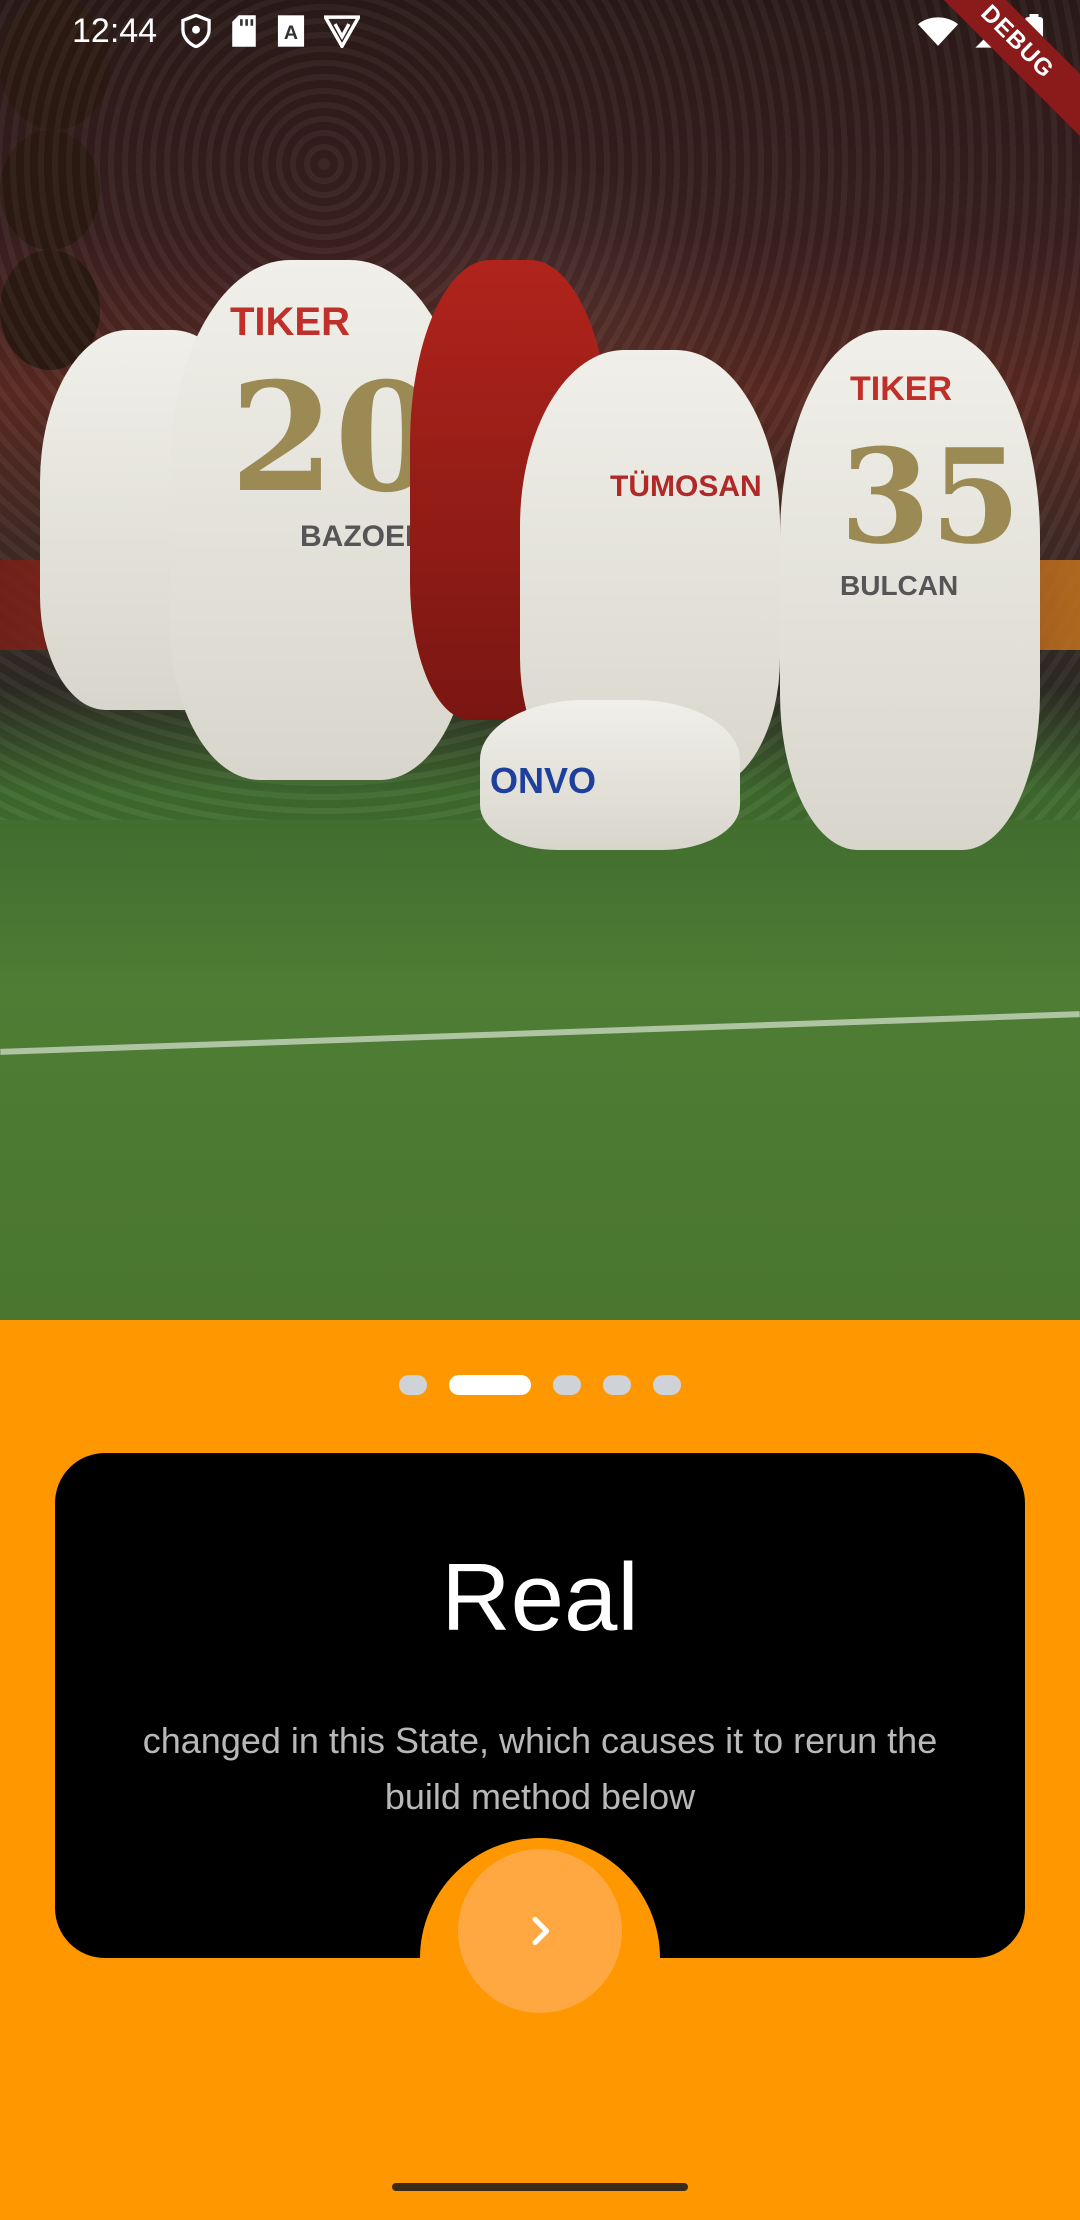  What do you see at coordinates (363, 536) in the screenshot?
I see `player-name-text: BAZOER` at bounding box center [363, 536].